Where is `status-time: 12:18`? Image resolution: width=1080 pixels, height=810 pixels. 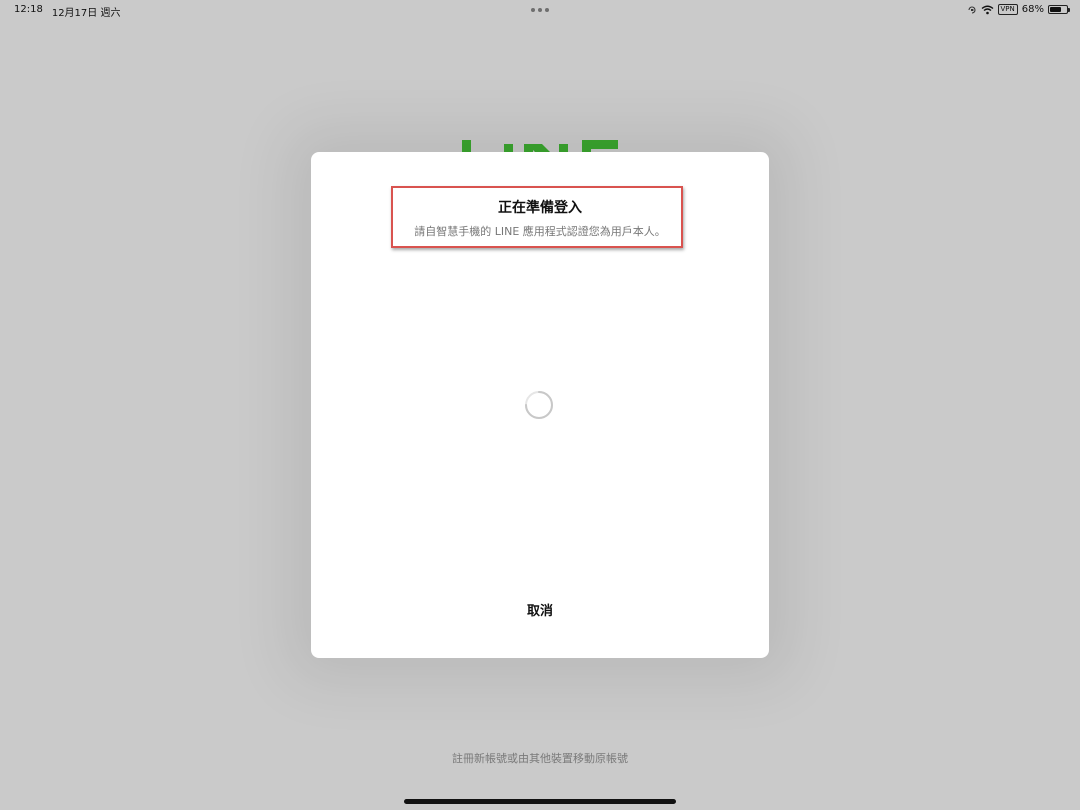
status-time: 12:18 is located at coordinates (28, 9).